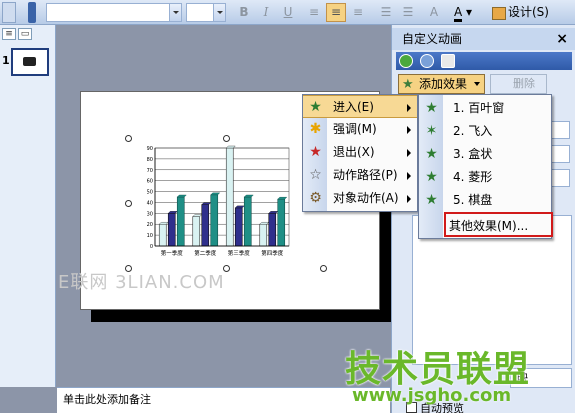  What do you see at coordinates (365, 175) in the screenshot?
I see `menu-item-label: 动作路径(P)` at bounding box center [365, 175].